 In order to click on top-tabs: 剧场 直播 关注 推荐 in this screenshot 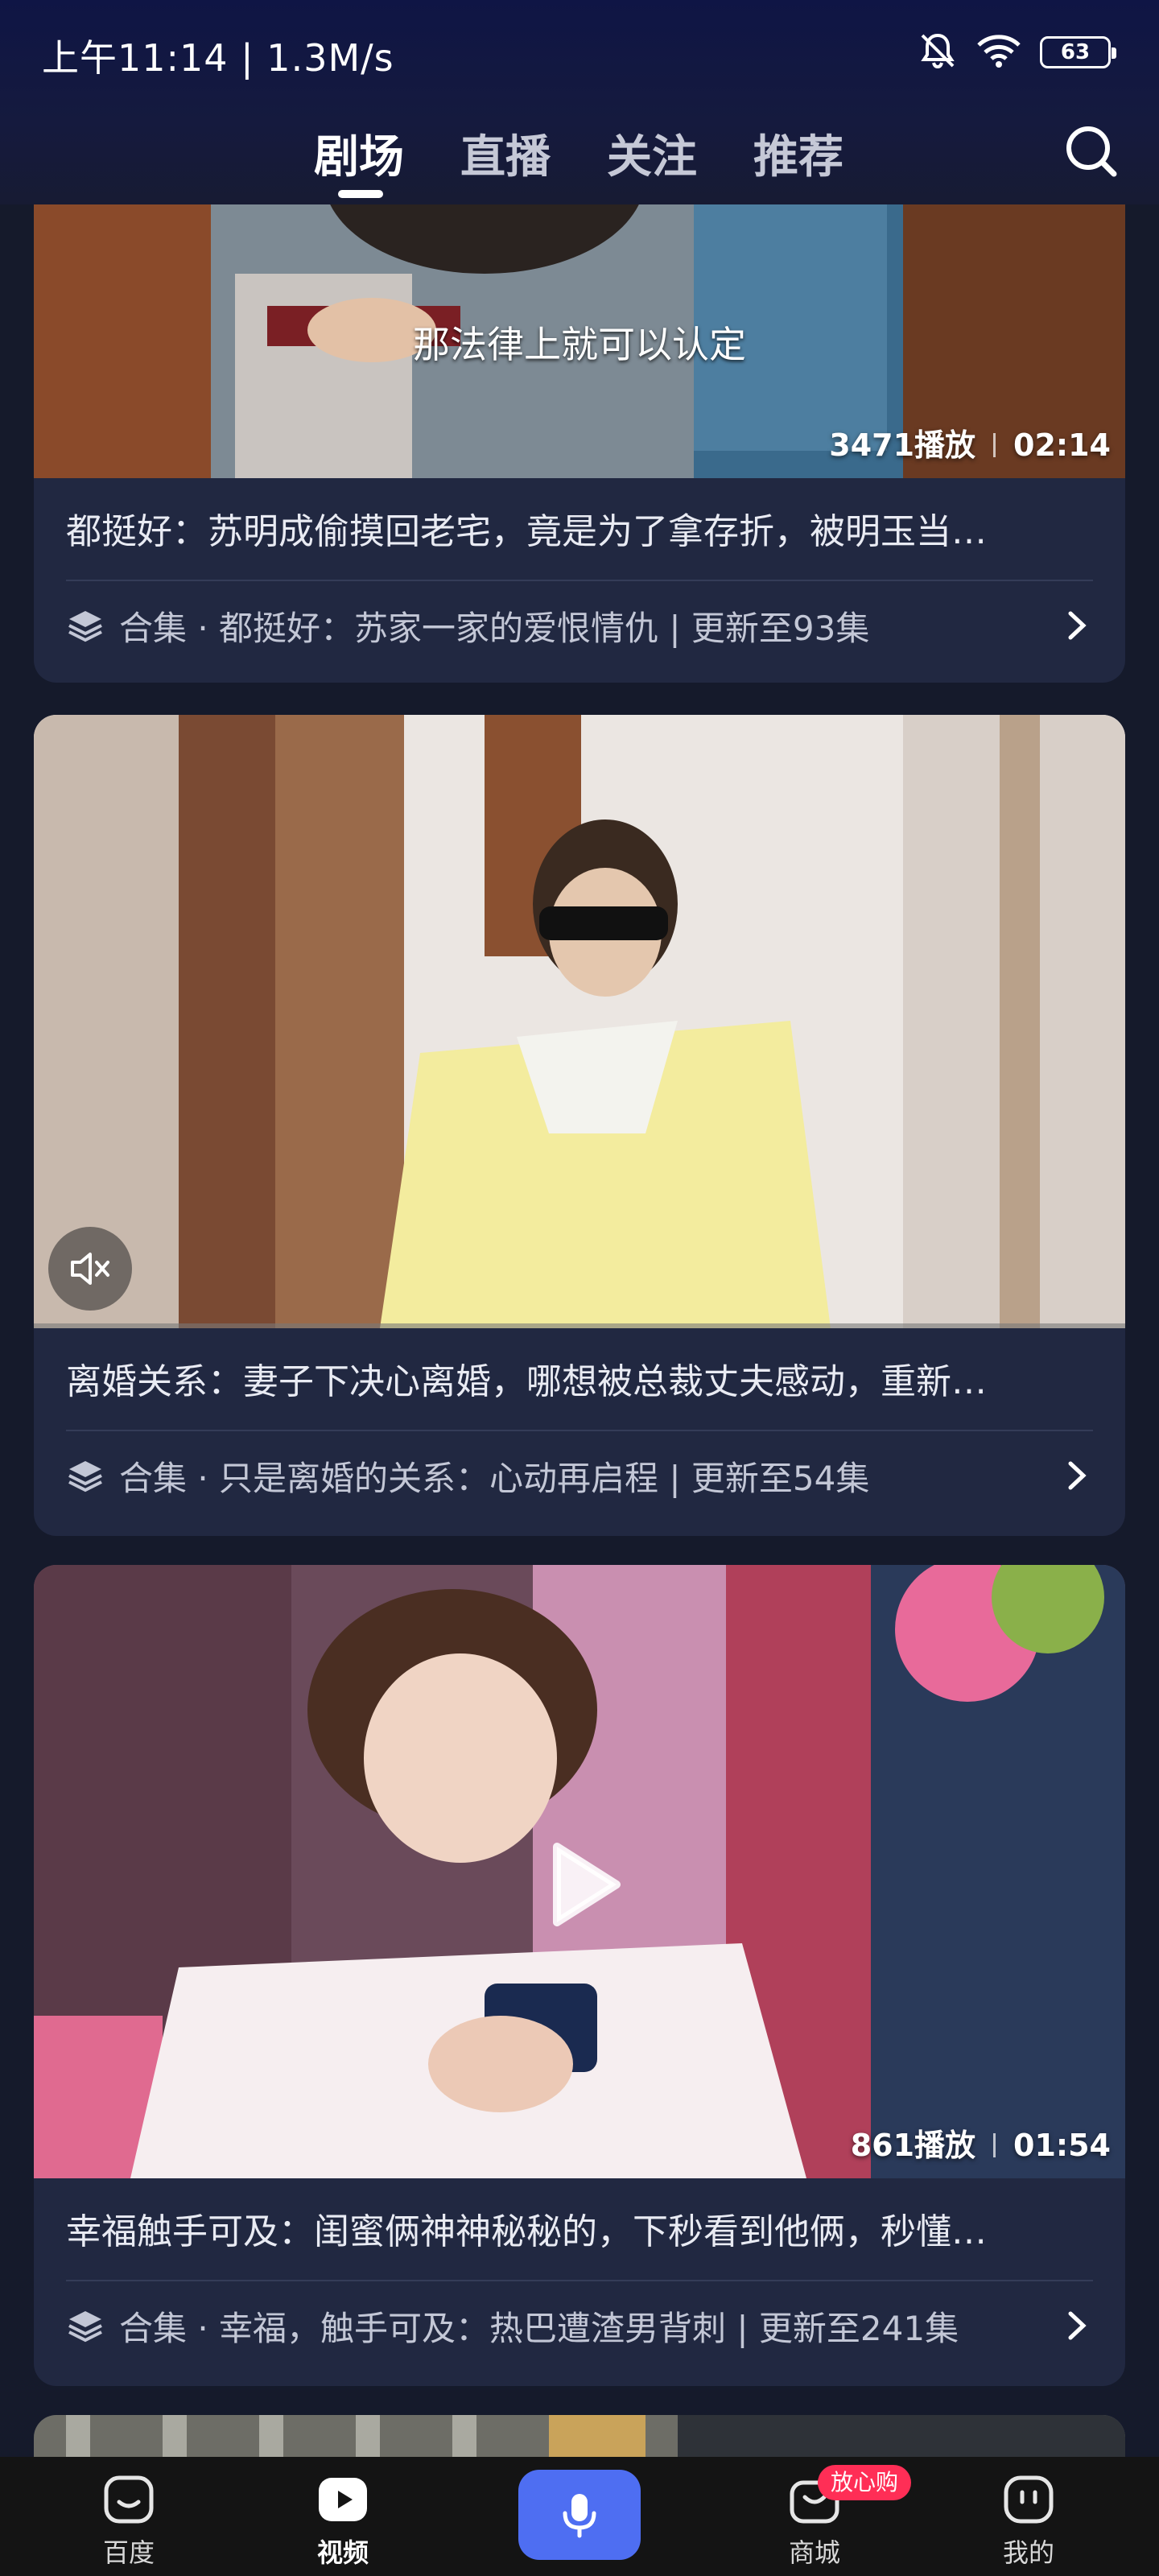, I will do `click(579, 153)`.